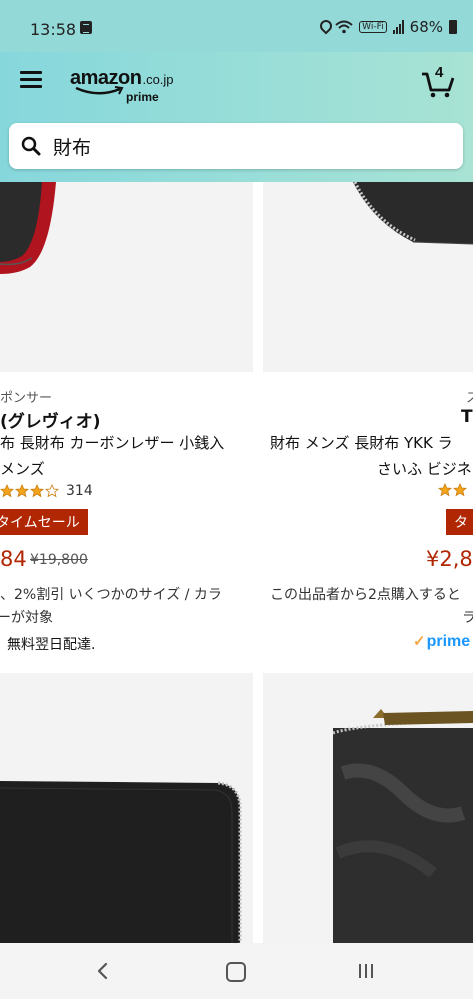 The width and height of the screenshot is (473, 999). Describe the element at coordinates (398, 27) in the screenshot. I see `signal-icon` at that location.